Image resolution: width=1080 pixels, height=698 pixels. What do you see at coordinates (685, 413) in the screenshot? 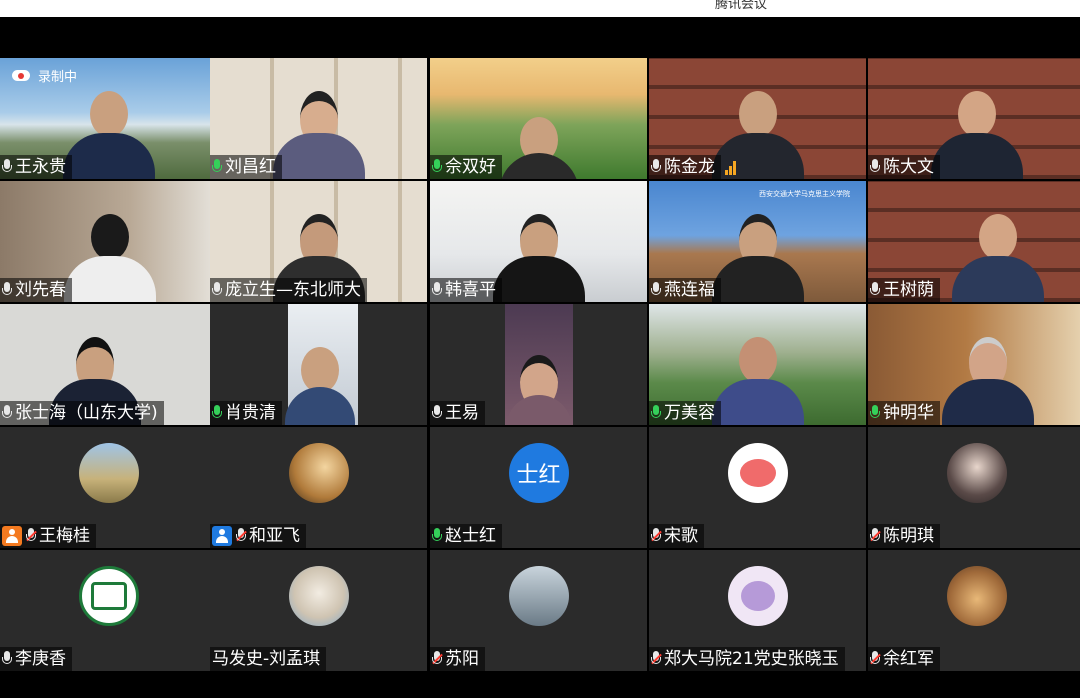
I see `participant-name: 万美容` at bounding box center [685, 413].